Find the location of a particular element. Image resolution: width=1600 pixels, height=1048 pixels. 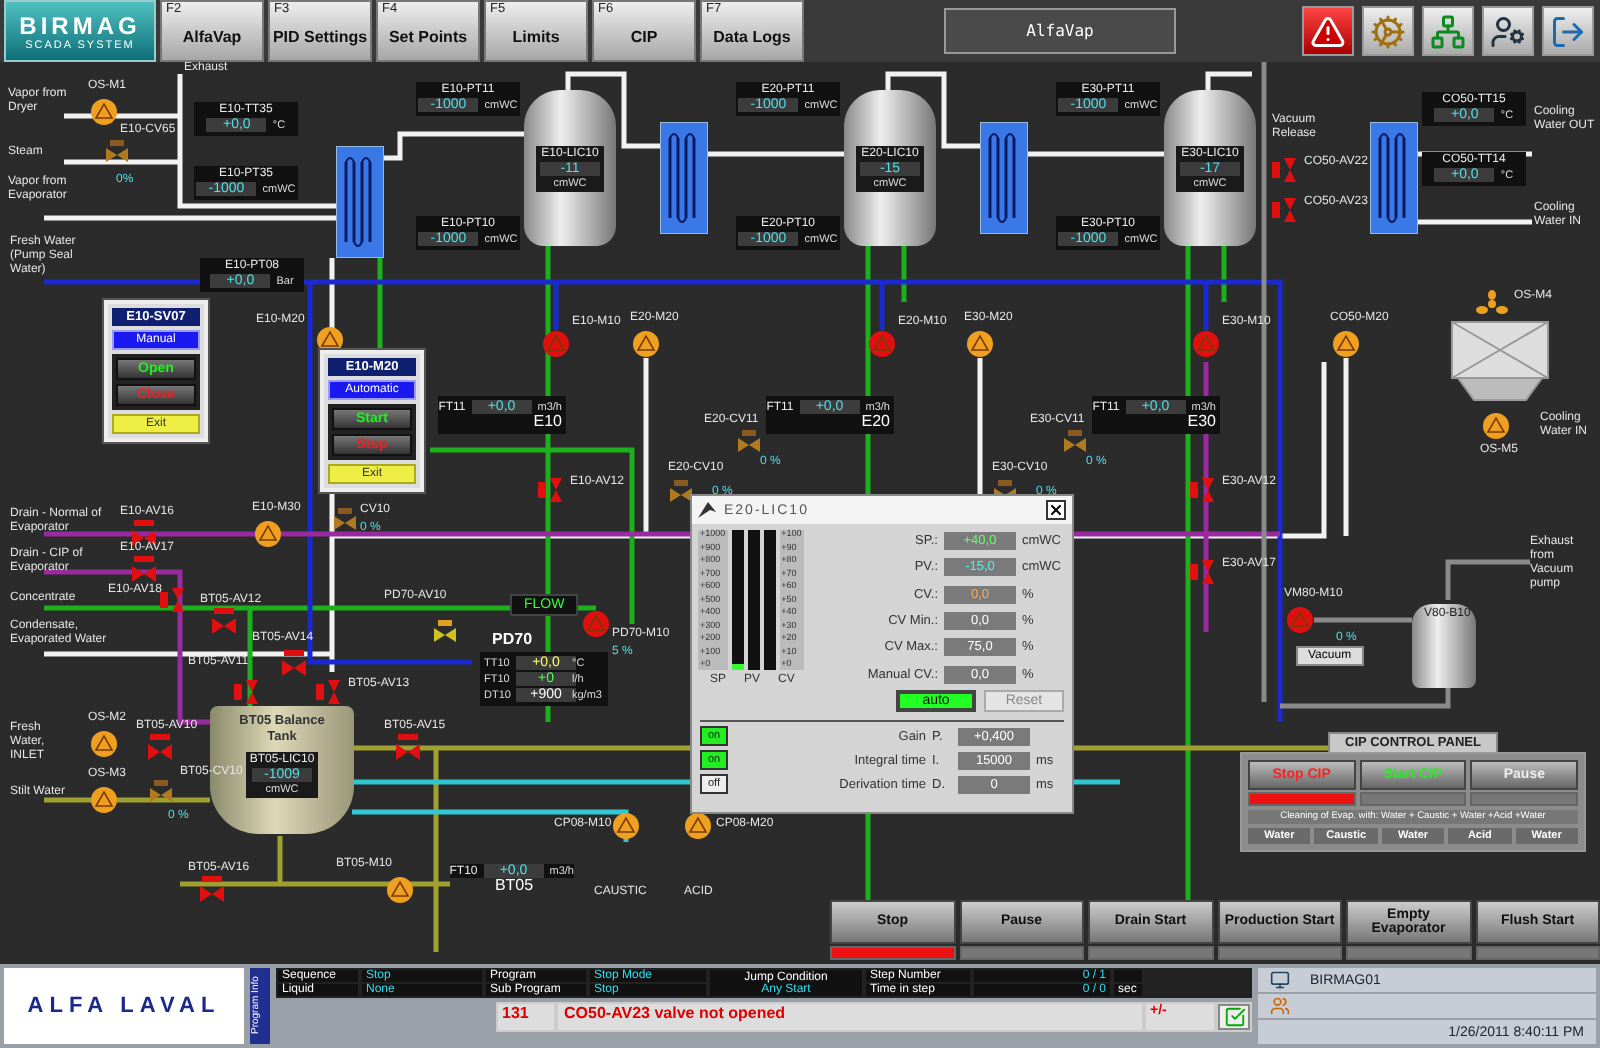

unit-name: E20 is located at coordinates (875, 422).